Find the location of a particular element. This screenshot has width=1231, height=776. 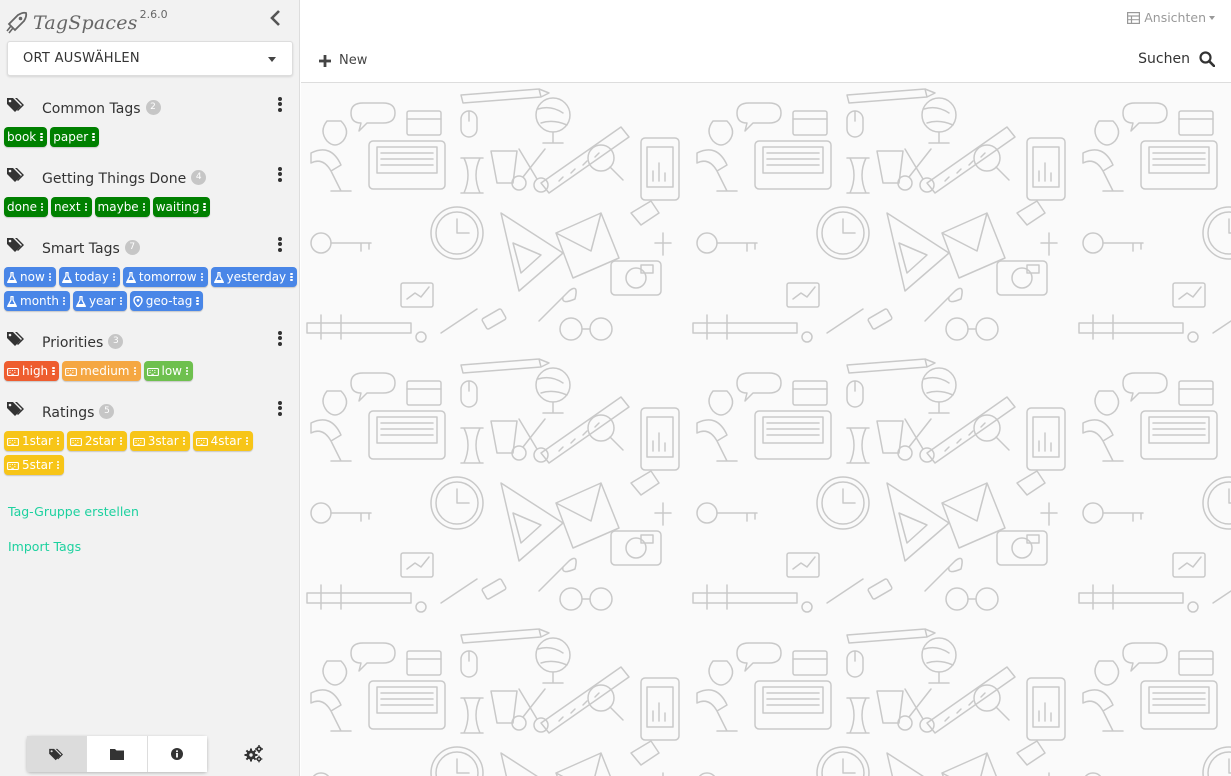

tag-paper: paper is located at coordinates (75, 137).